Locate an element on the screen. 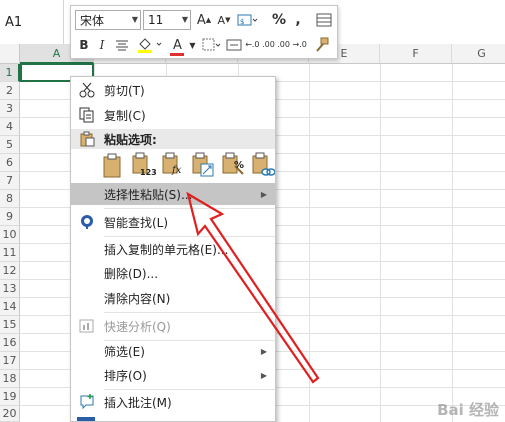 The height and width of the screenshot is (422, 505). font-size-value: 11 is located at coordinates (156, 20).